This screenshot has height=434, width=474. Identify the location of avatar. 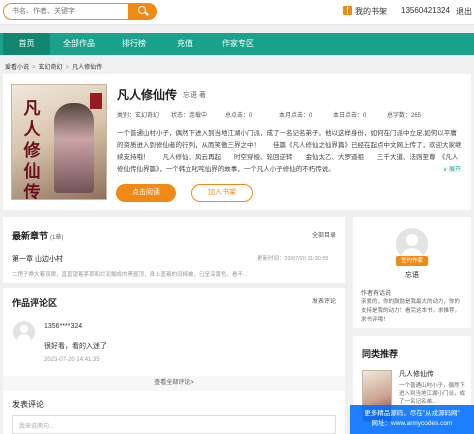
(24, 332).